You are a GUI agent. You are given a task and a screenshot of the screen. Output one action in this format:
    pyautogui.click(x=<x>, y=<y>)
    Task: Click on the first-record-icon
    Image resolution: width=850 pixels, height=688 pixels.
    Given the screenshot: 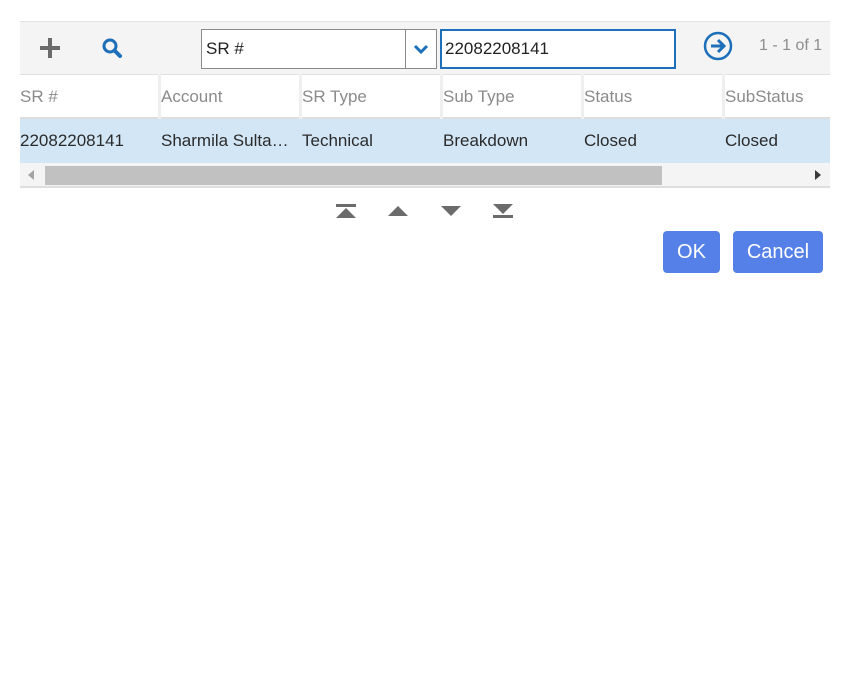 What is the action you would take?
    pyautogui.click(x=346, y=211)
    